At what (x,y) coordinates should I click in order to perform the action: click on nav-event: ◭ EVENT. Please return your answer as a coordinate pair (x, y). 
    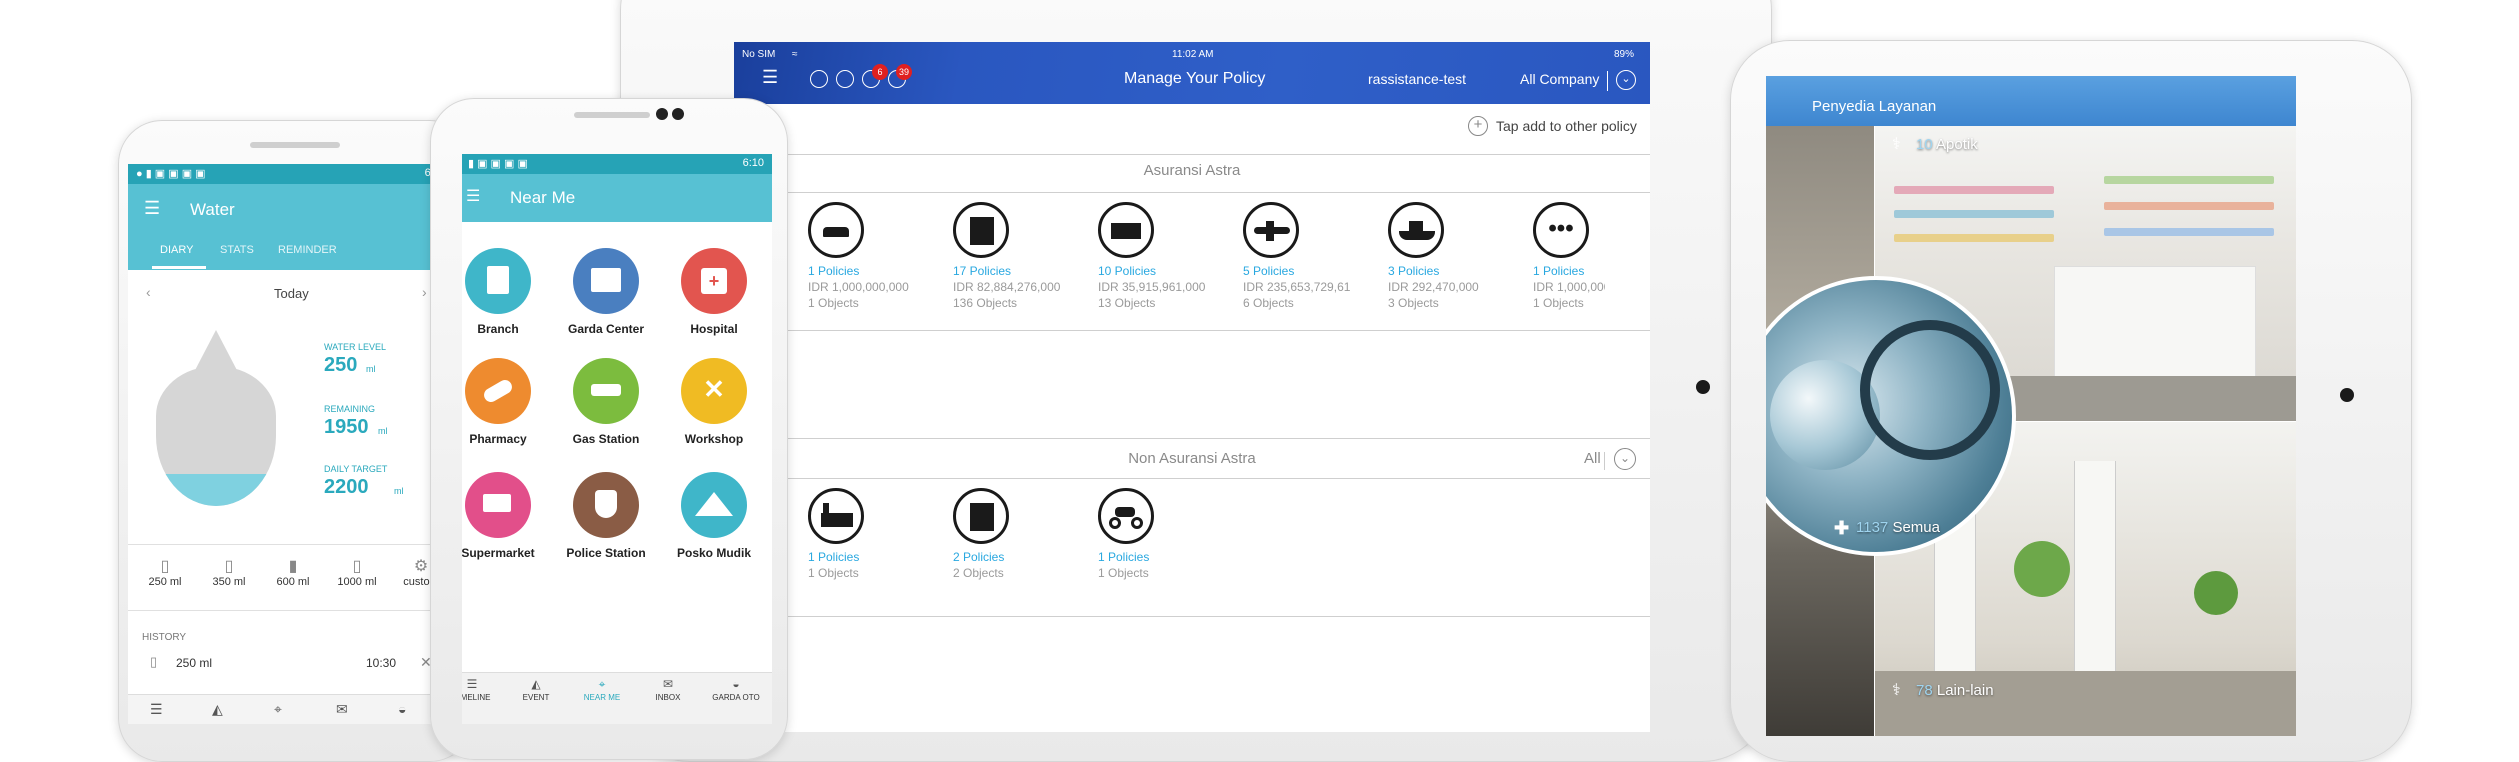
    Looking at the image, I should click on (536, 687).